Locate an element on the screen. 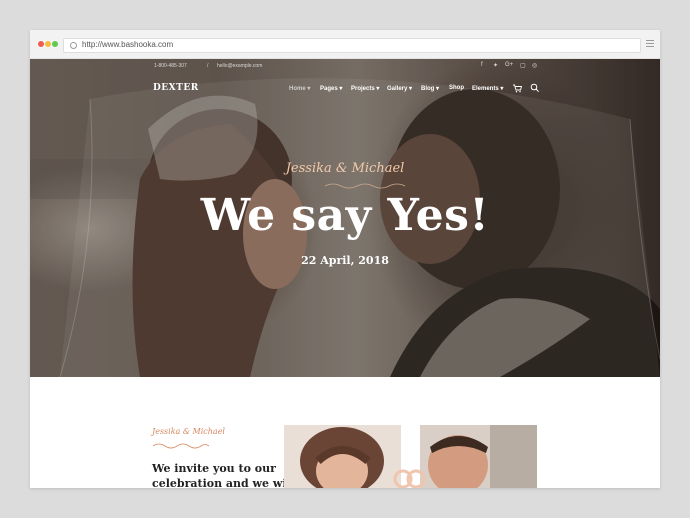 The height and width of the screenshot is (518, 690). page-info-icon is located at coordinates (73, 45).